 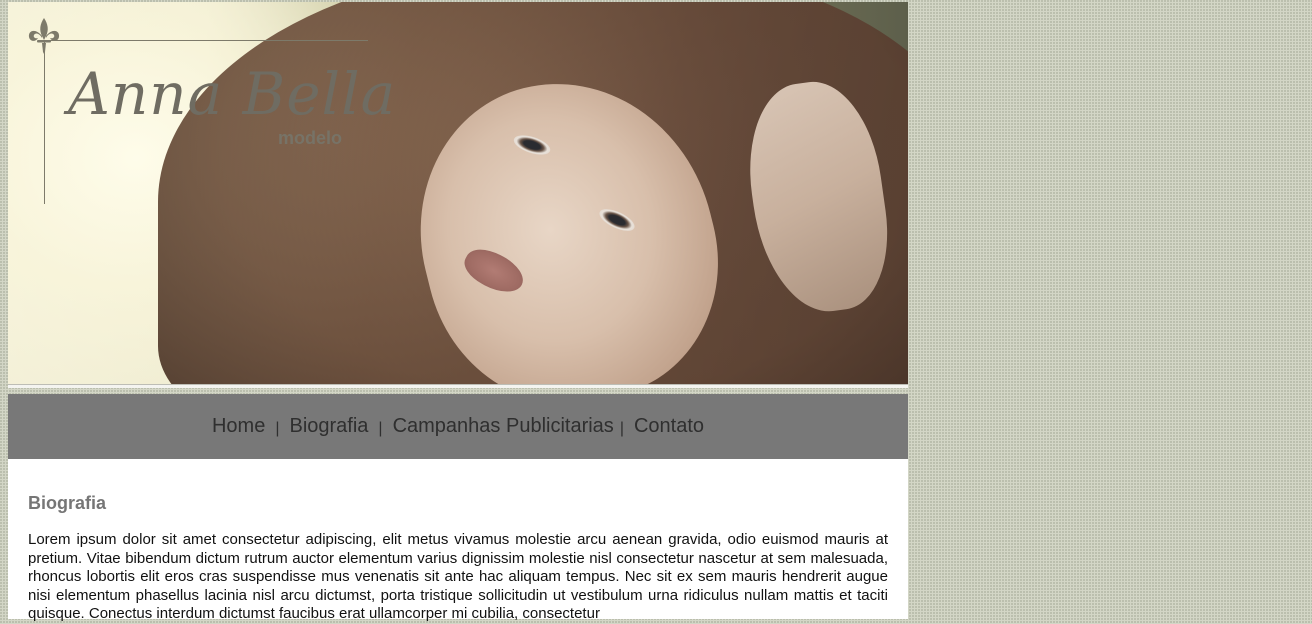 I want to click on nav-link-home: Home, so click(x=238, y=426).